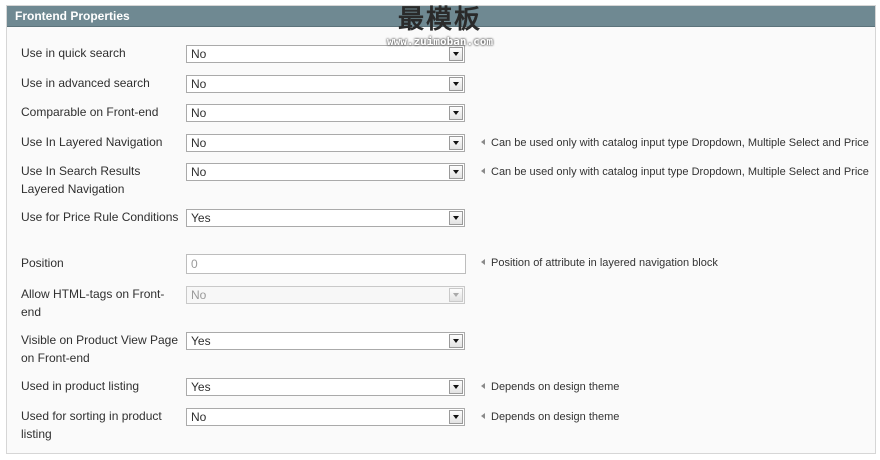 The image size is (880, 460). What do you see at coordinates (325, 113) in the screenshot?
I see `comparable-select: No` at bounding box center [325, 113].